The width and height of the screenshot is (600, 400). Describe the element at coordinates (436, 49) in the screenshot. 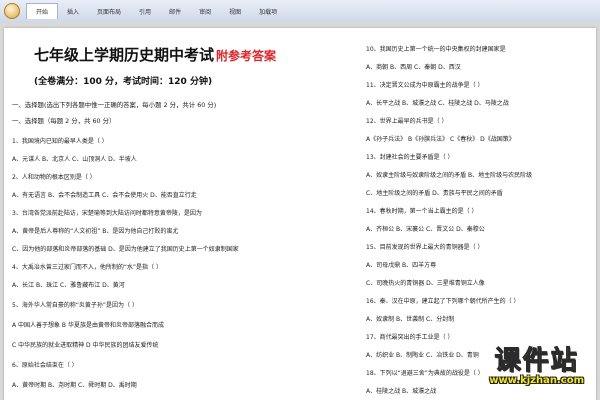

I see `question-line: 10、我国历史上第一个统一的中央集权的封建国家是` at that location.